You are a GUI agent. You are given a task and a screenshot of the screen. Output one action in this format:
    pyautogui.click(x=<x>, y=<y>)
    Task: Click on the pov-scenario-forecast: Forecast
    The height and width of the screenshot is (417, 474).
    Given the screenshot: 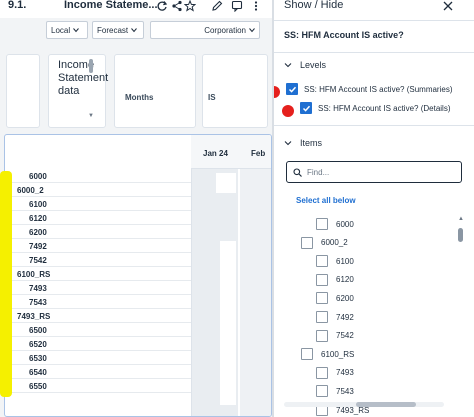 What is the action you would take?
    pyautogui.click(x=118, y=30)
    